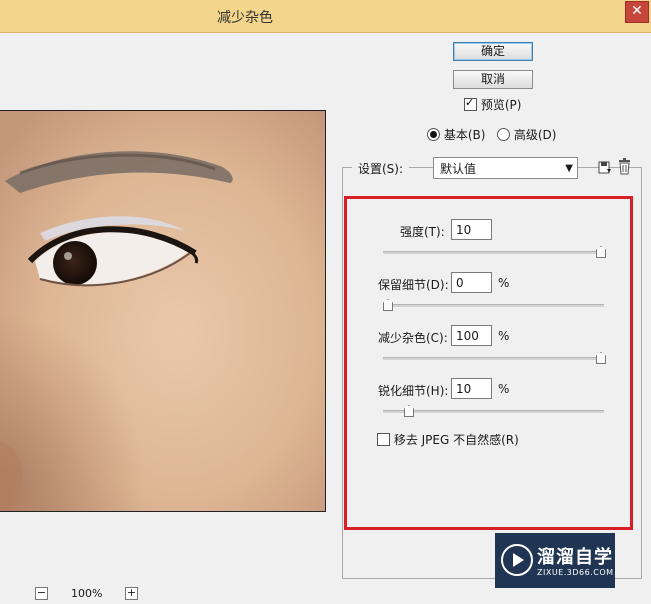 The height and width of the screenshot is (604, 651). Describe the element at coordinates (493, 411) in the screenshot. I see `sharpen-slider-track` at that location.